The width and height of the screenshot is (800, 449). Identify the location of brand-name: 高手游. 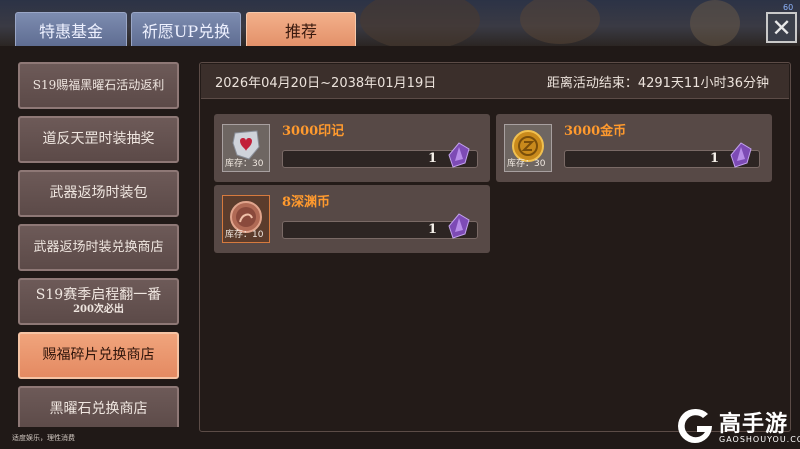
(754, 424).